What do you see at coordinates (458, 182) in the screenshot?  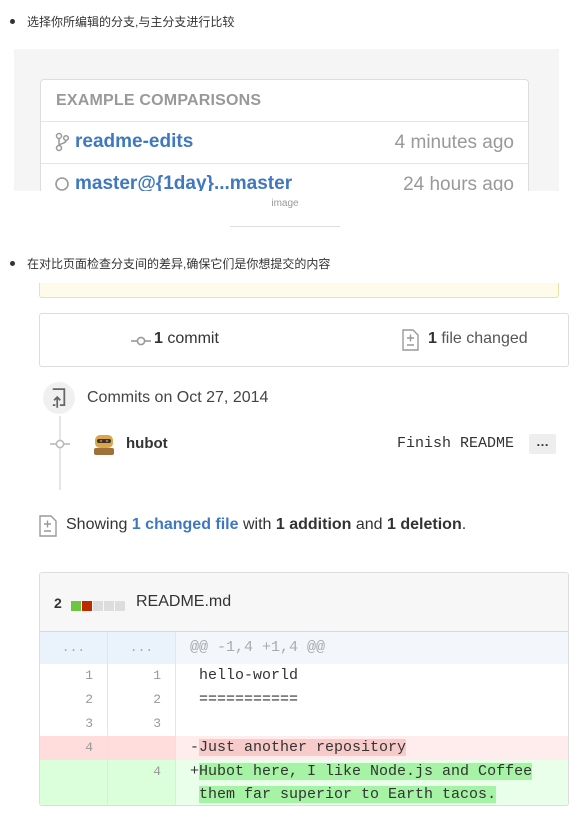 I see `comparison-time: 24 hours ago` at bounding box center [458, 182].